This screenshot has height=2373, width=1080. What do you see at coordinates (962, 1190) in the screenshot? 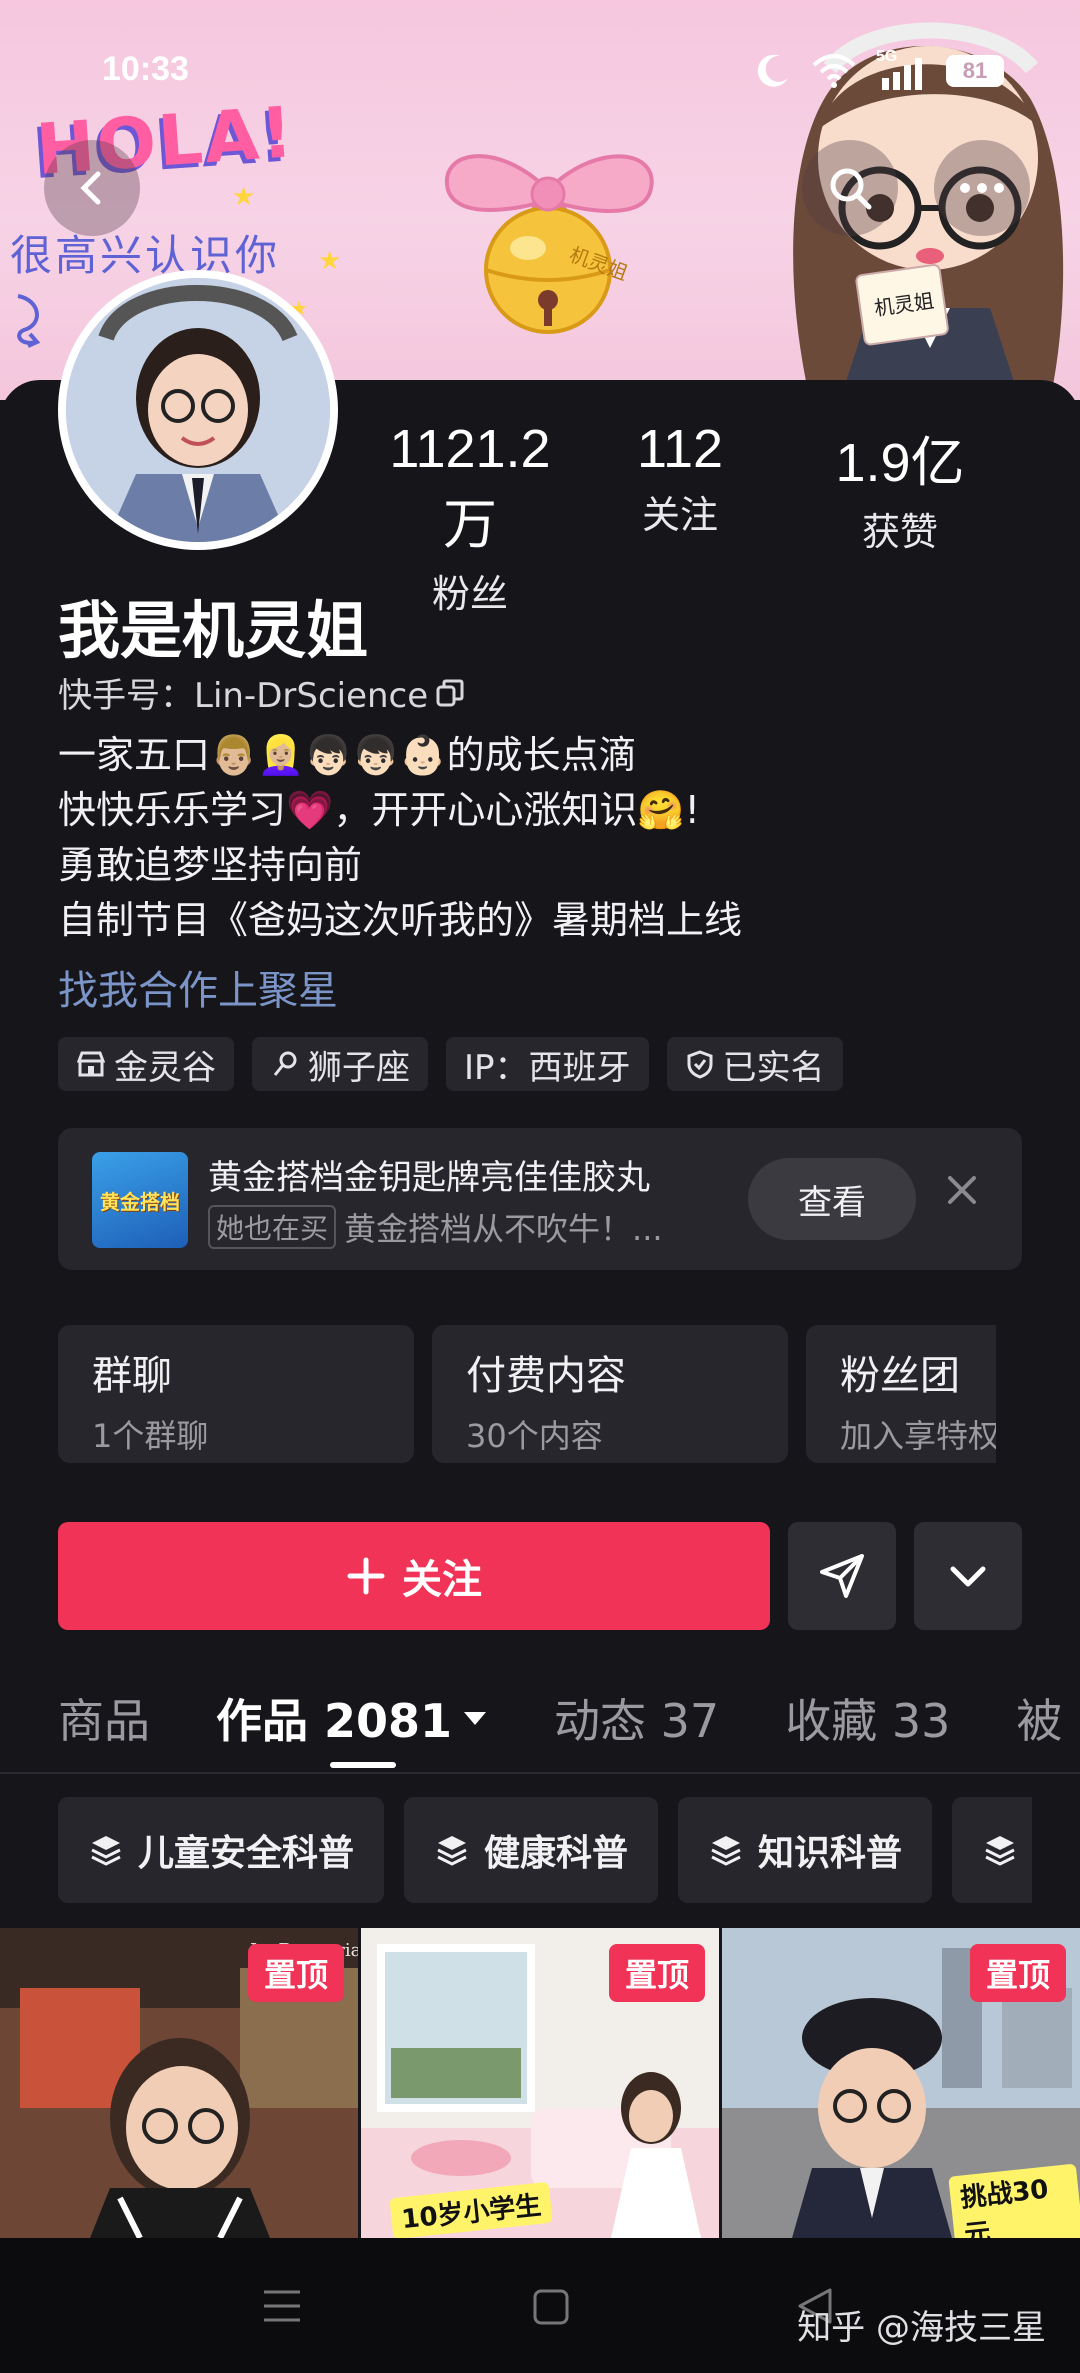
I see `close-icon` at bounding box center [962, 1190].